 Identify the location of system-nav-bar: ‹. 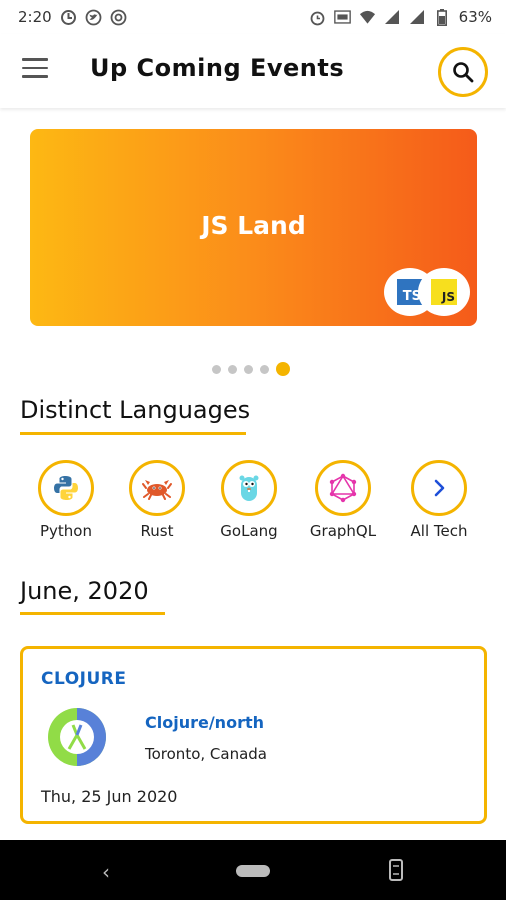
(253, 870).